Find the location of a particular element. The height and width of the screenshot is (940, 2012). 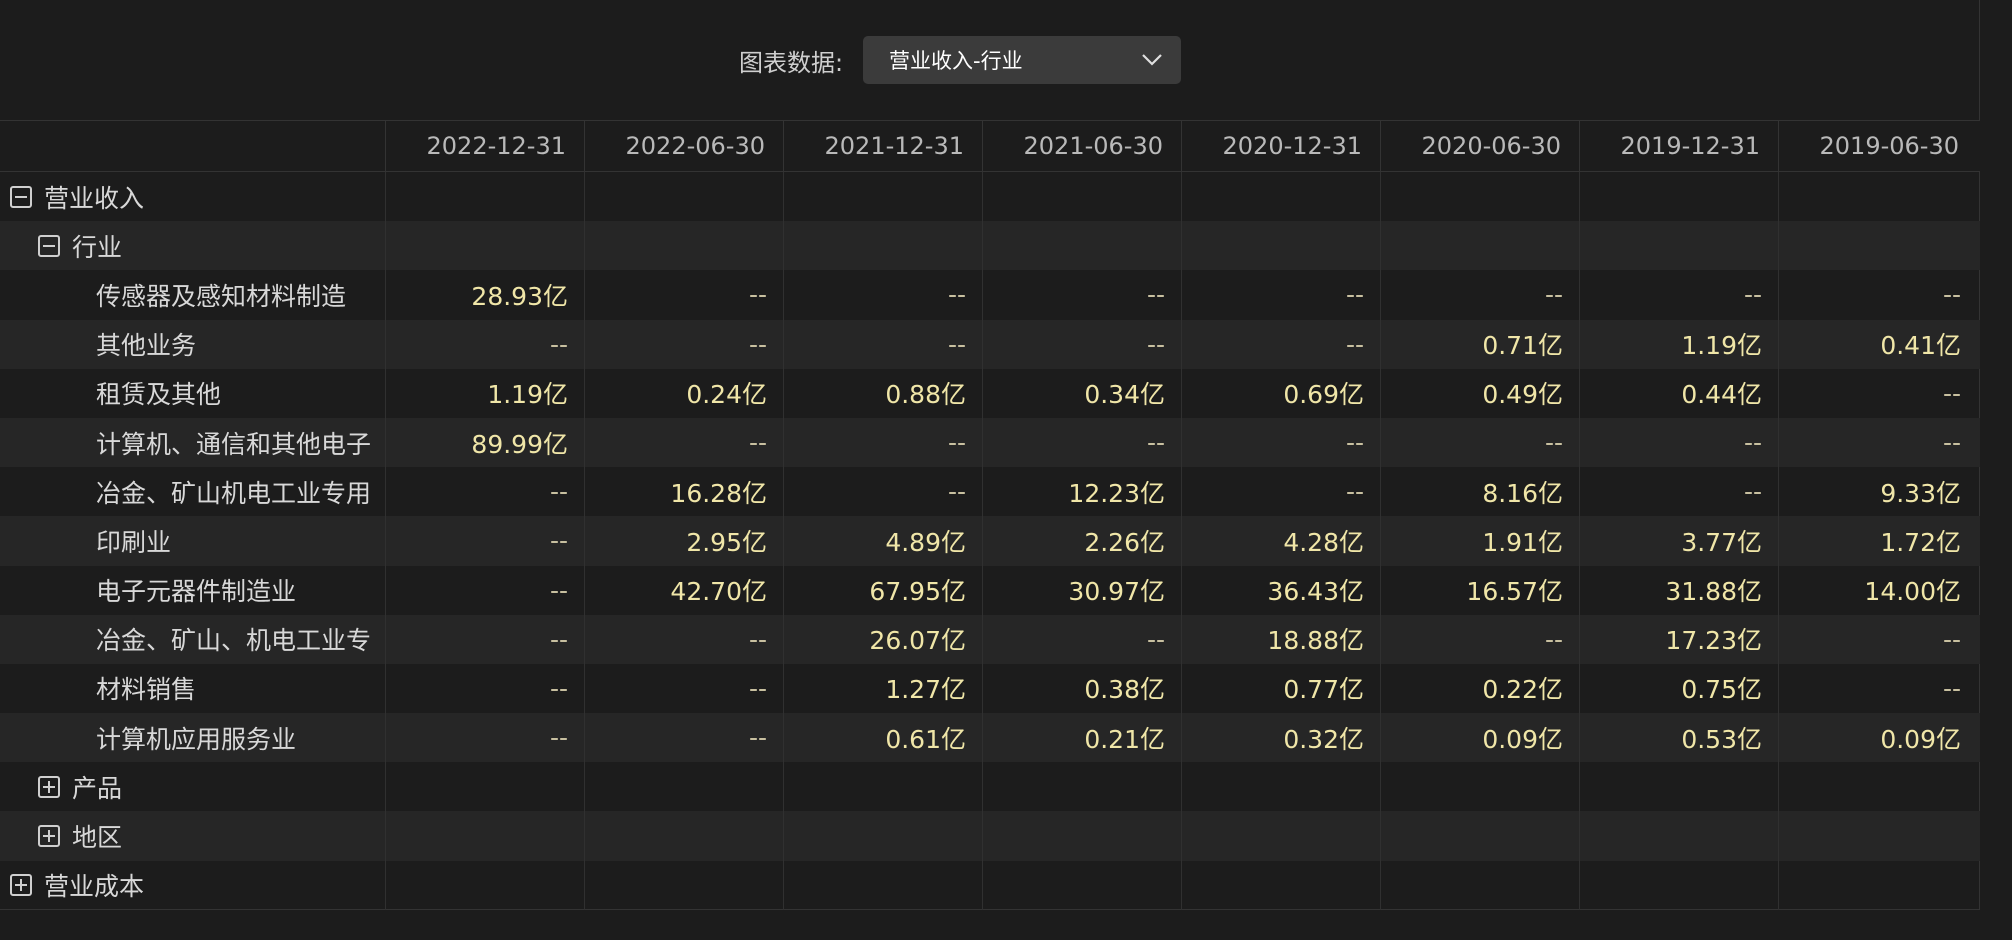

row-label: 电子元器件制造业 is located at coordinates (192, 590).